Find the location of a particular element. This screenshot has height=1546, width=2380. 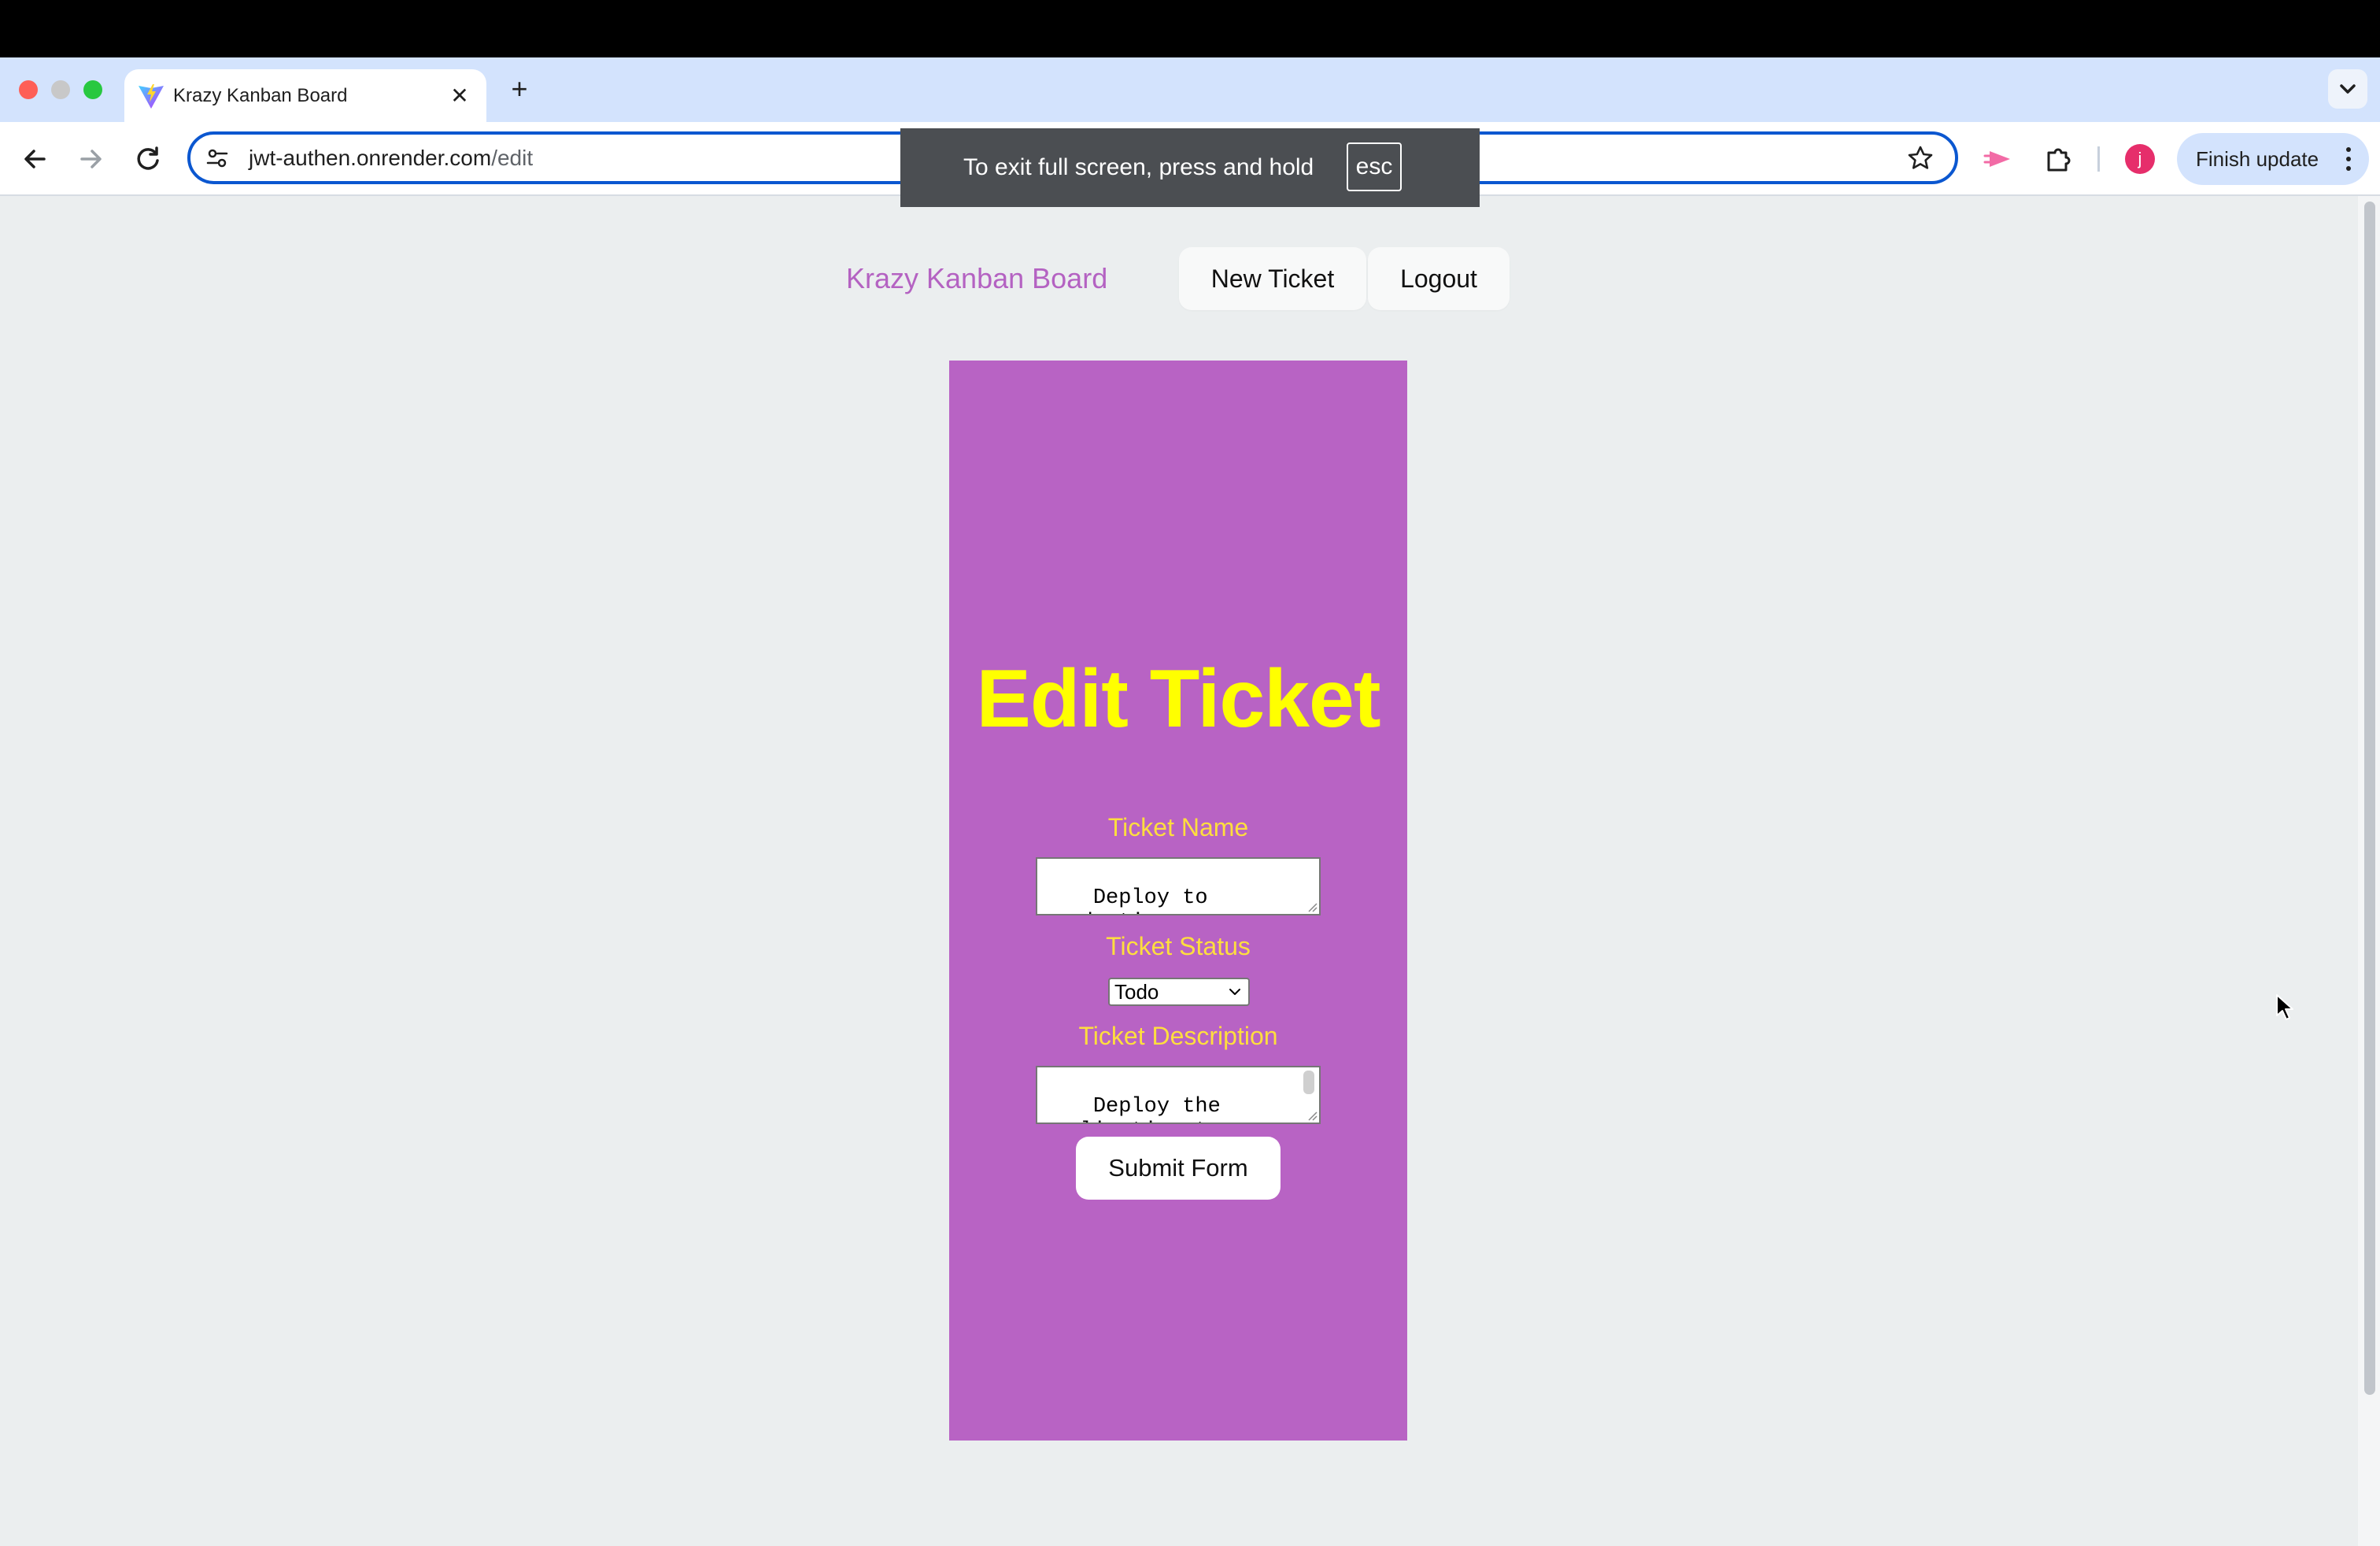

ticket-description-value: Deploy the application to is located at coordinates (1131, 1109).